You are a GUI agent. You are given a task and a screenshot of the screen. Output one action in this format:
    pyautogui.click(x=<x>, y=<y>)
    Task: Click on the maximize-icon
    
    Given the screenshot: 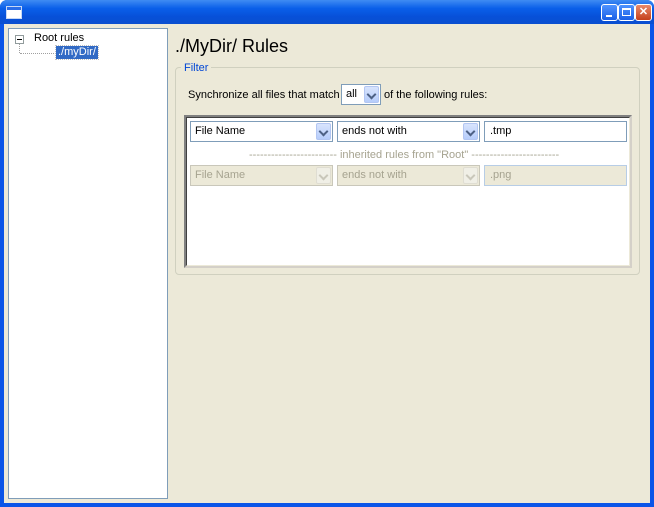 What is the action you would take?
    pyautogui.click(x=626, y=12)
    